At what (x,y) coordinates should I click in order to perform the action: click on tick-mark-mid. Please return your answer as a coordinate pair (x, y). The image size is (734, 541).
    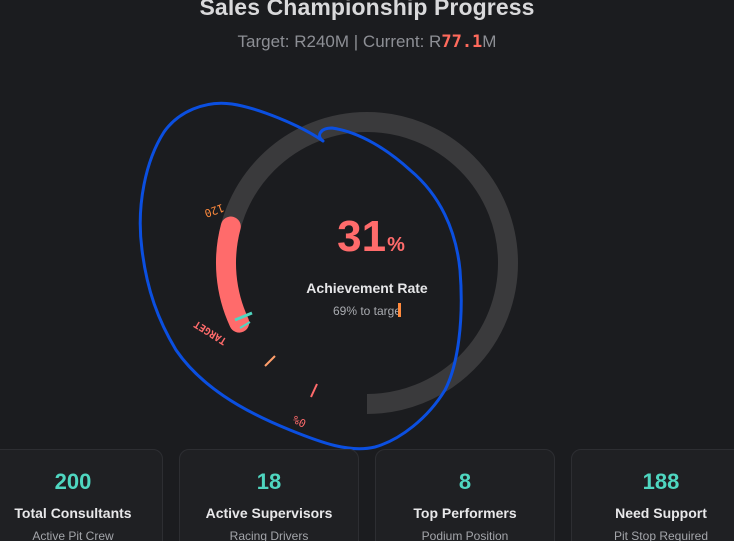
    Looking at the image, I should click on (270, 361).